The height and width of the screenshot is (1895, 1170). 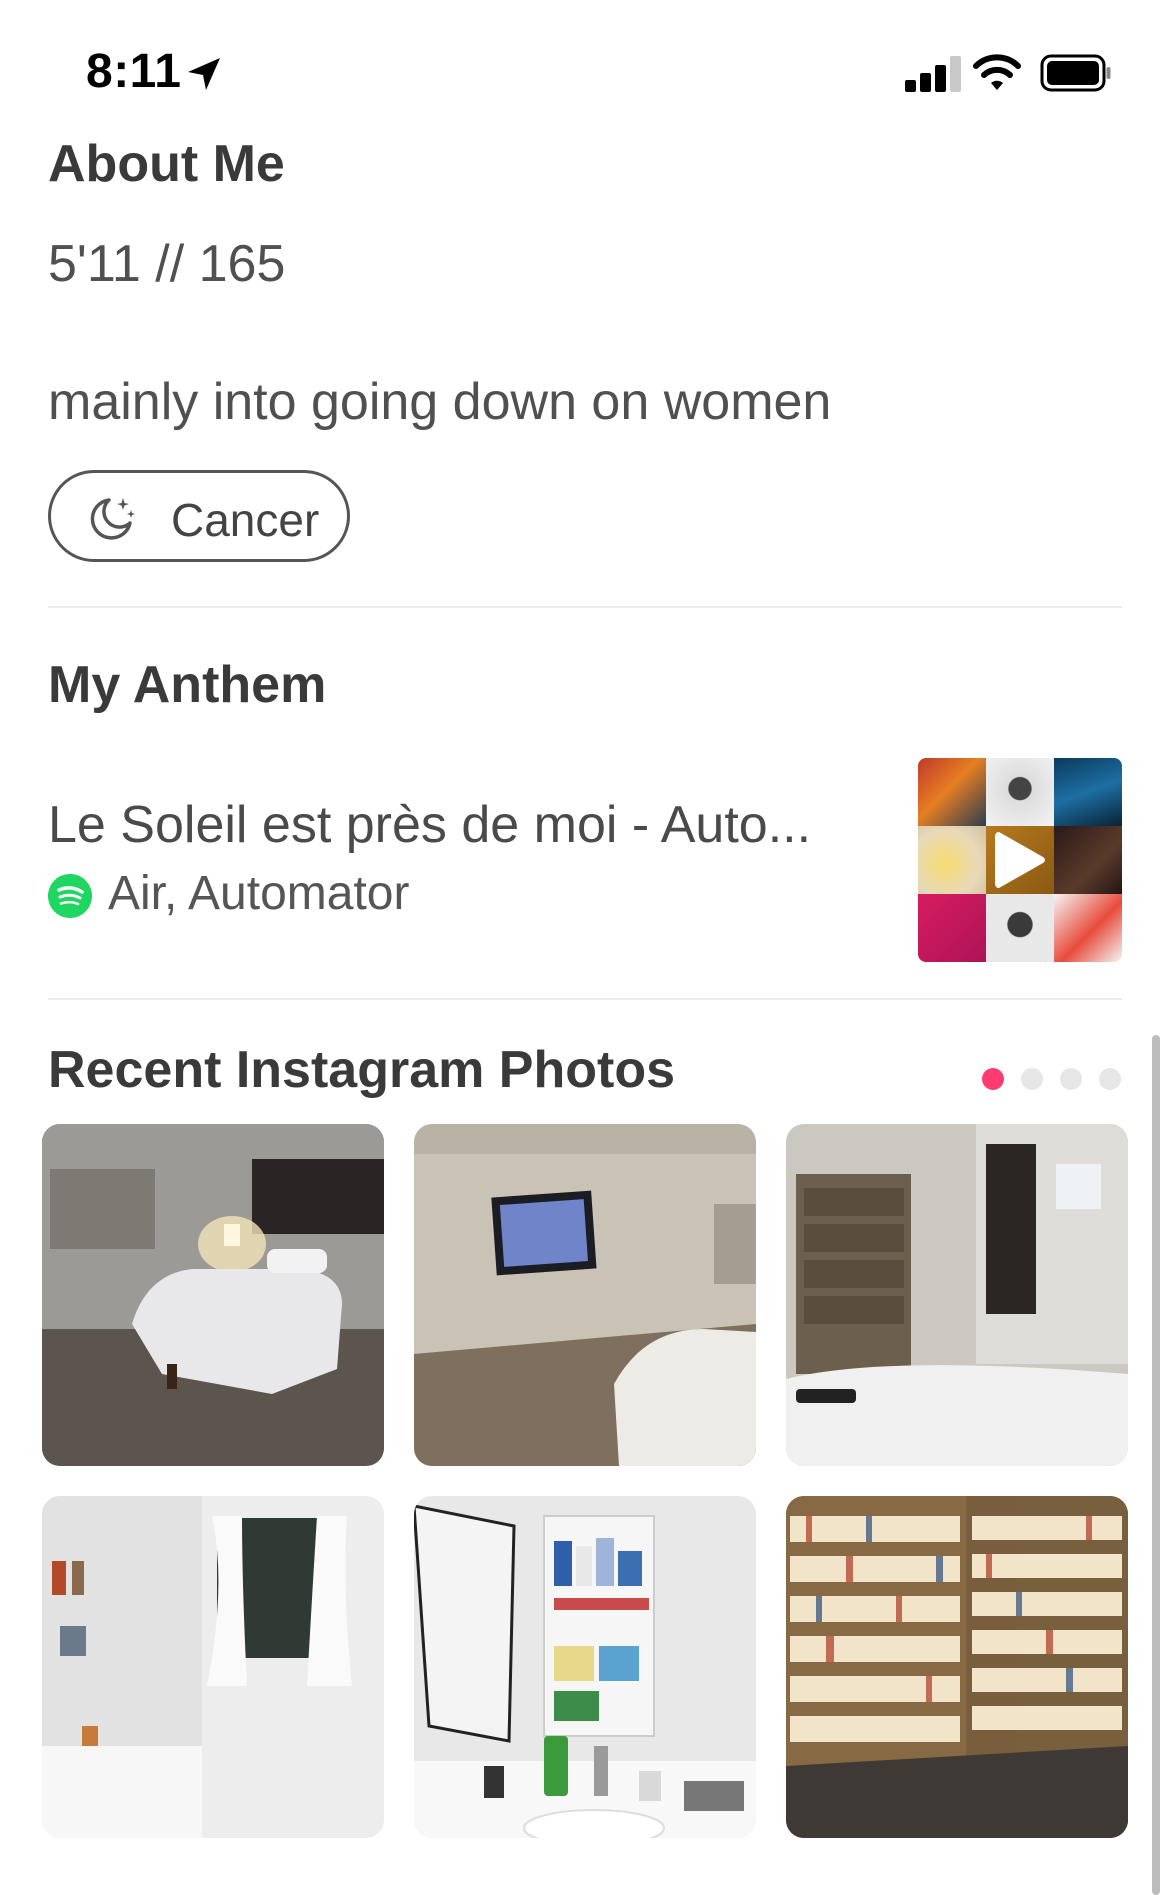 I want to click on battery-icon, so click(x=1075, y=73).